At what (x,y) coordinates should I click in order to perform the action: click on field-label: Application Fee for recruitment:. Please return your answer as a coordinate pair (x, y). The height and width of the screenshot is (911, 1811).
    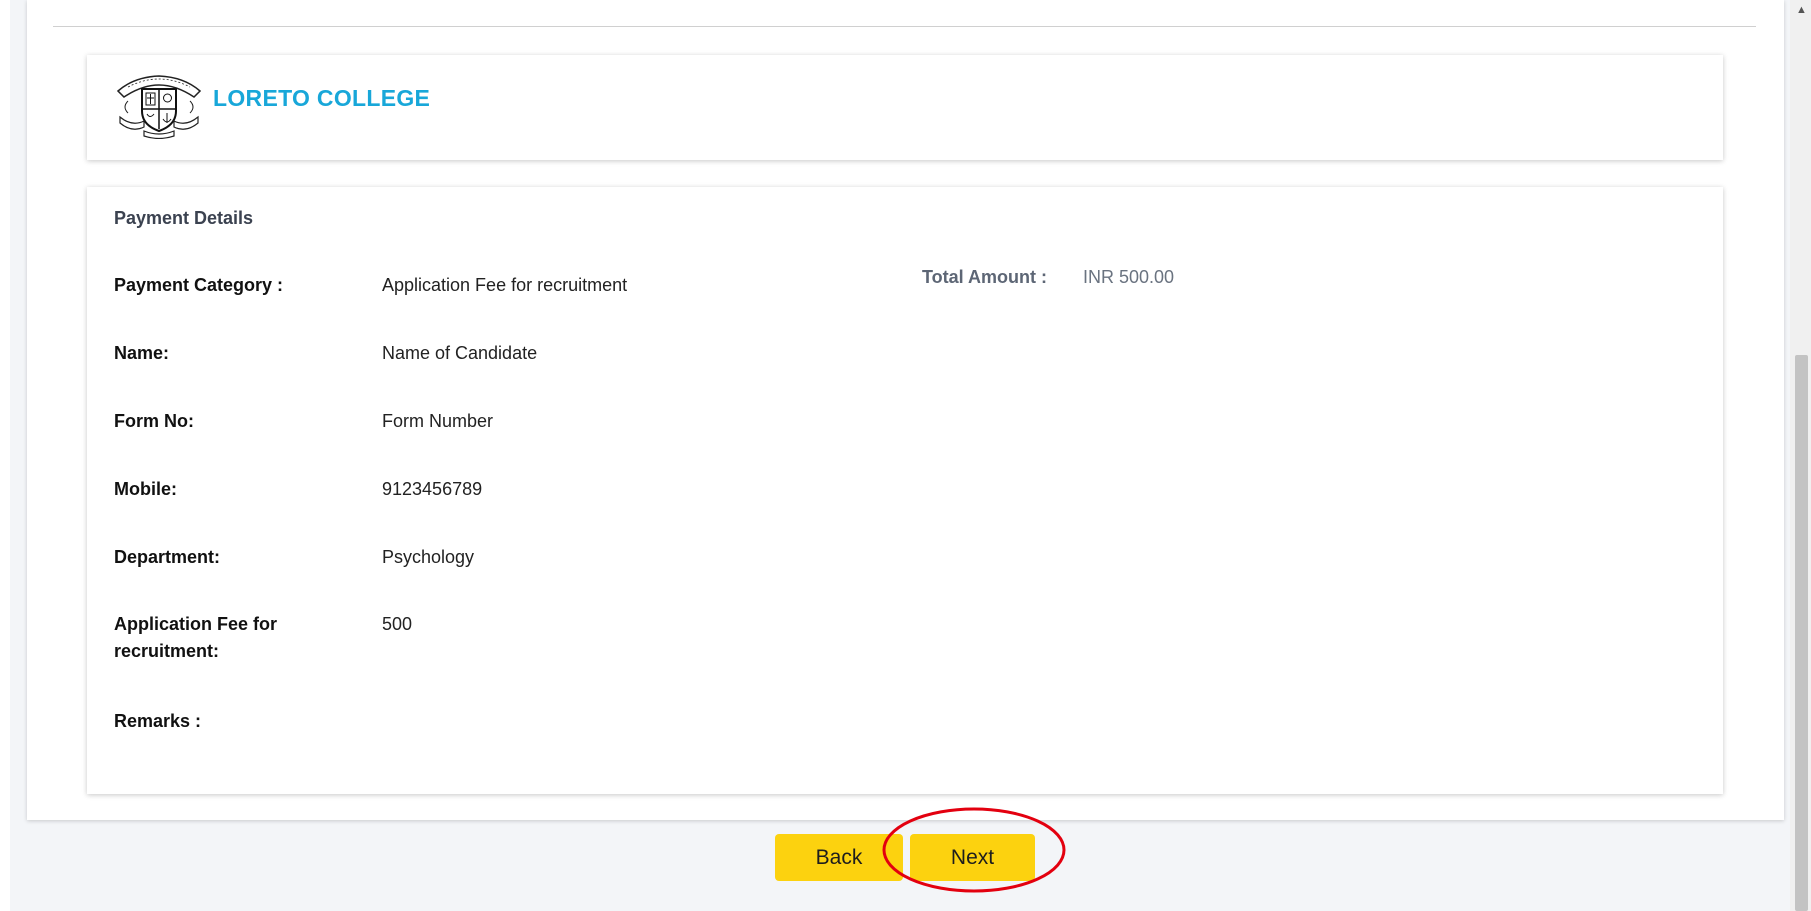
    Looking at the image, I should click on (196, 637).